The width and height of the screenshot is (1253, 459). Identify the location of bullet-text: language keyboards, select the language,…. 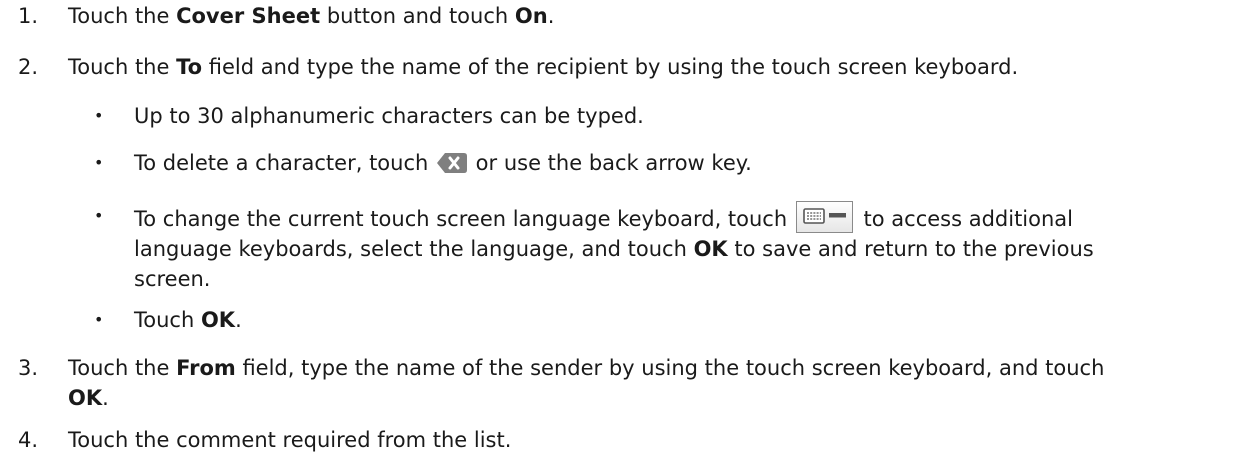
(614, 249).